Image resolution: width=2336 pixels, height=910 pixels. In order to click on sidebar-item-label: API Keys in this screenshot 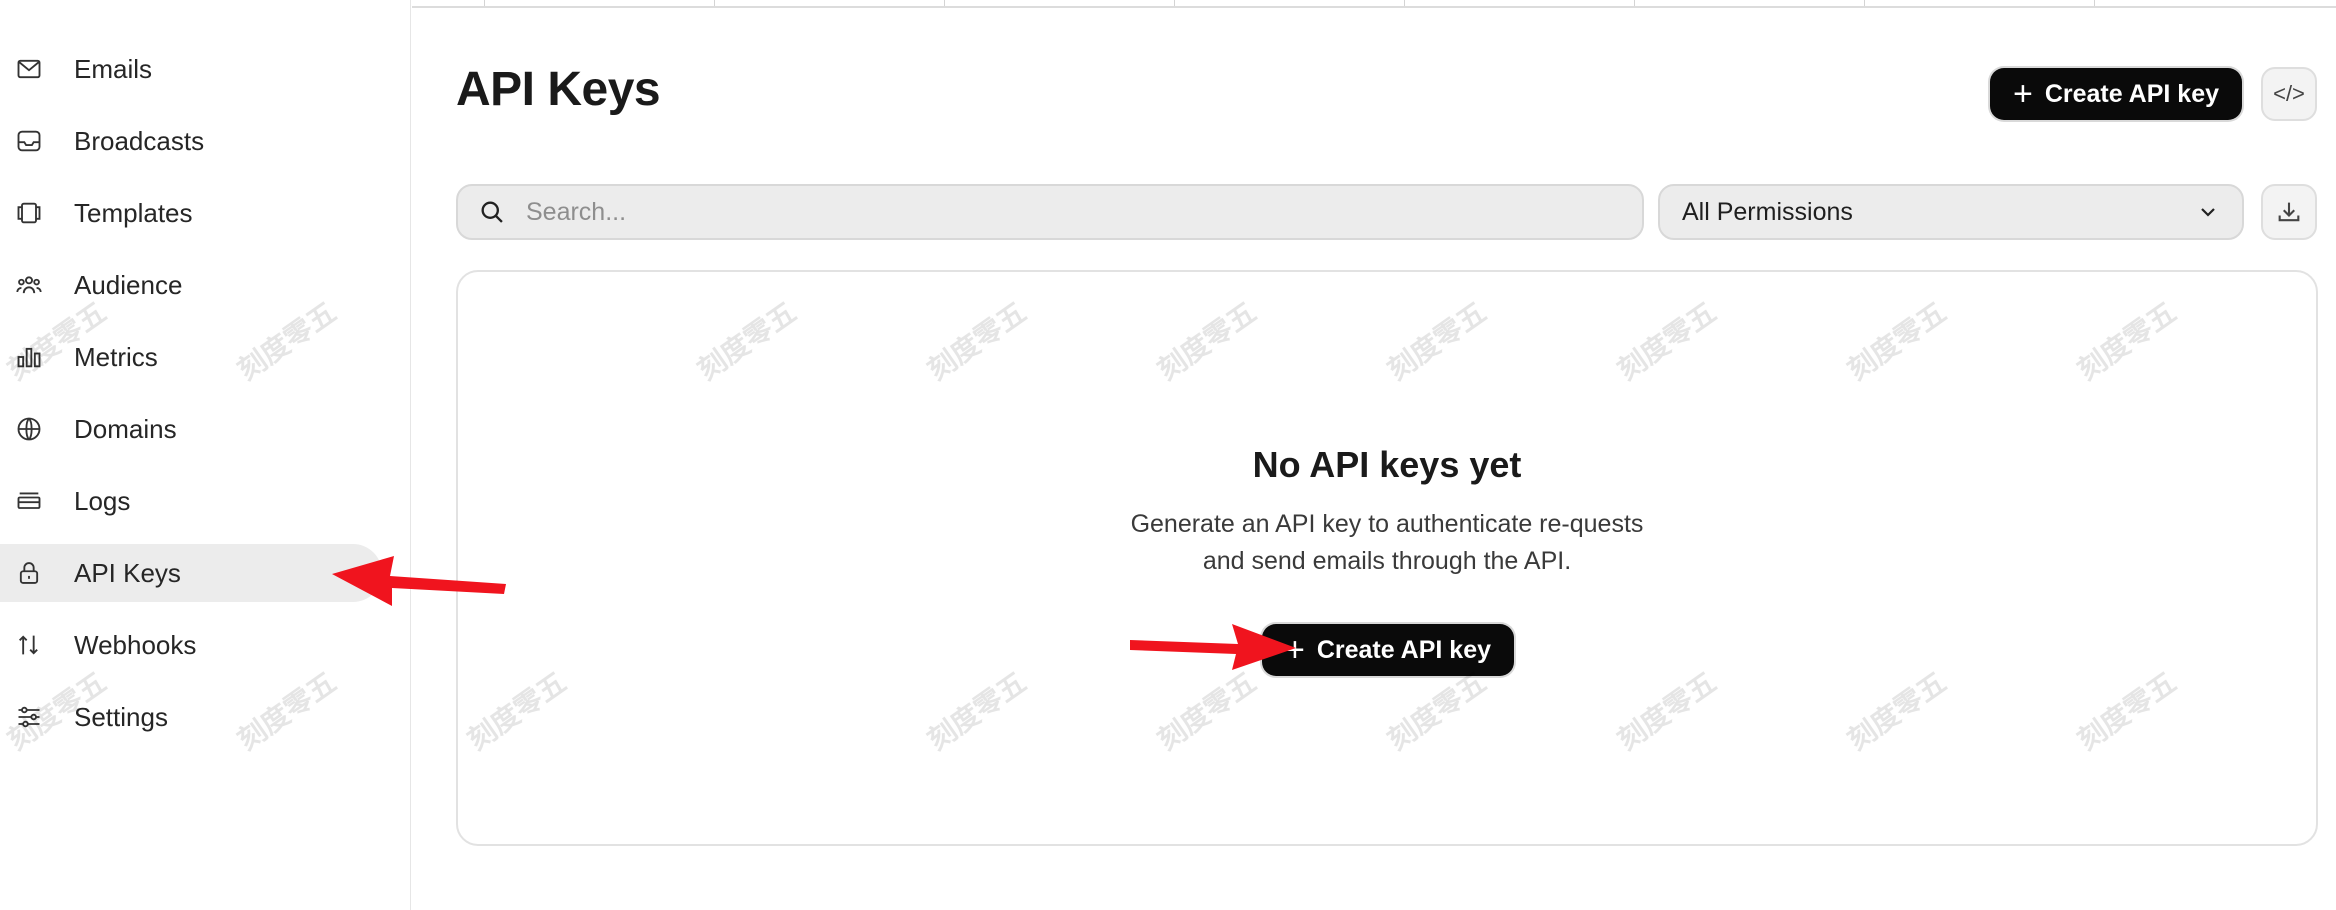, I will do `click(127, 572)`.